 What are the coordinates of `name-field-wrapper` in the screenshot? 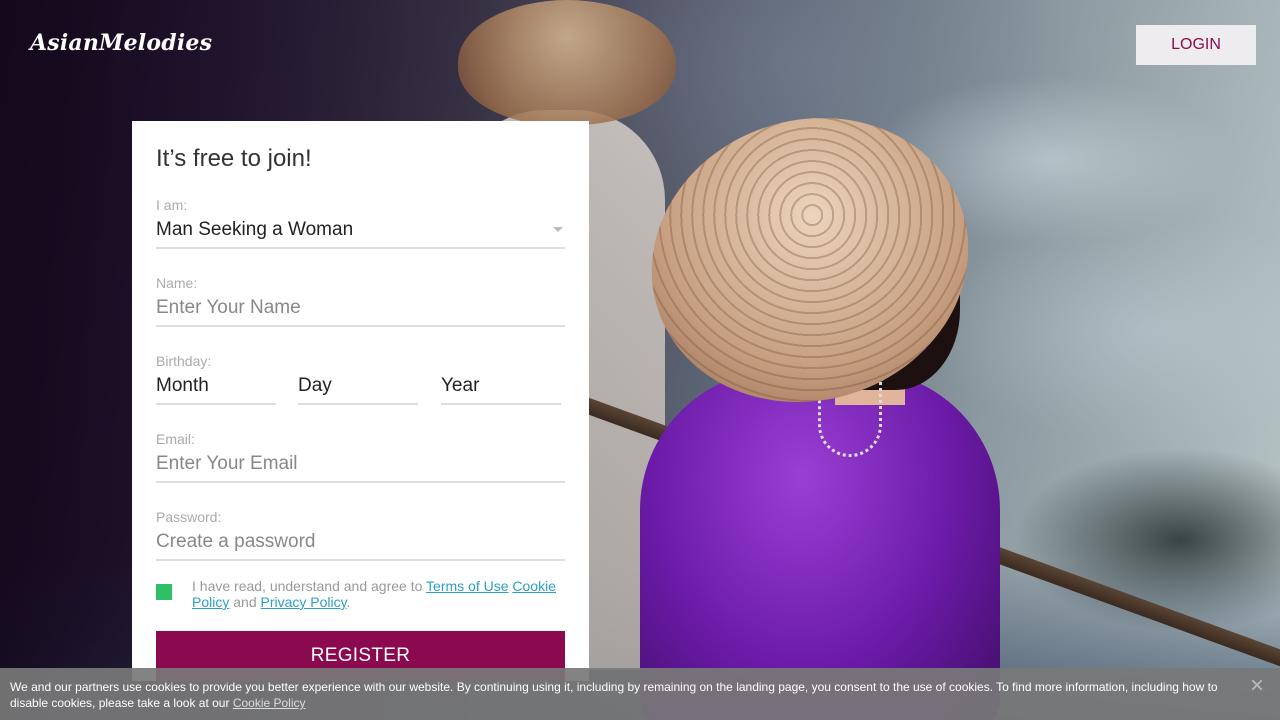 It's located at (360, 310).